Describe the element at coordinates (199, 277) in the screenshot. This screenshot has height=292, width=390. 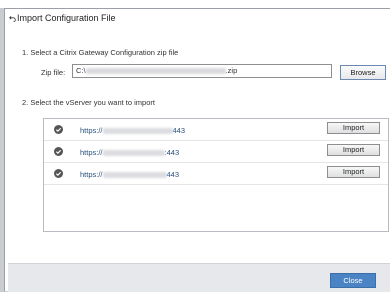
I see `dialog-footer: Close` at that location.